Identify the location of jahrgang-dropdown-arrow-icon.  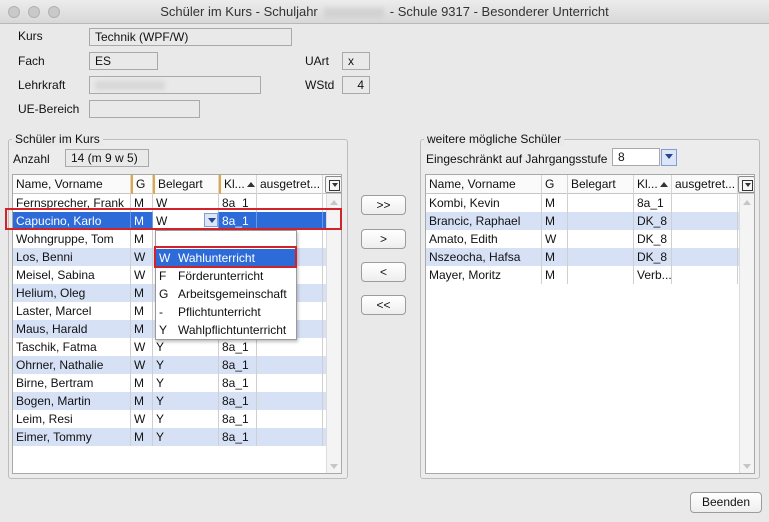
(669, 157).